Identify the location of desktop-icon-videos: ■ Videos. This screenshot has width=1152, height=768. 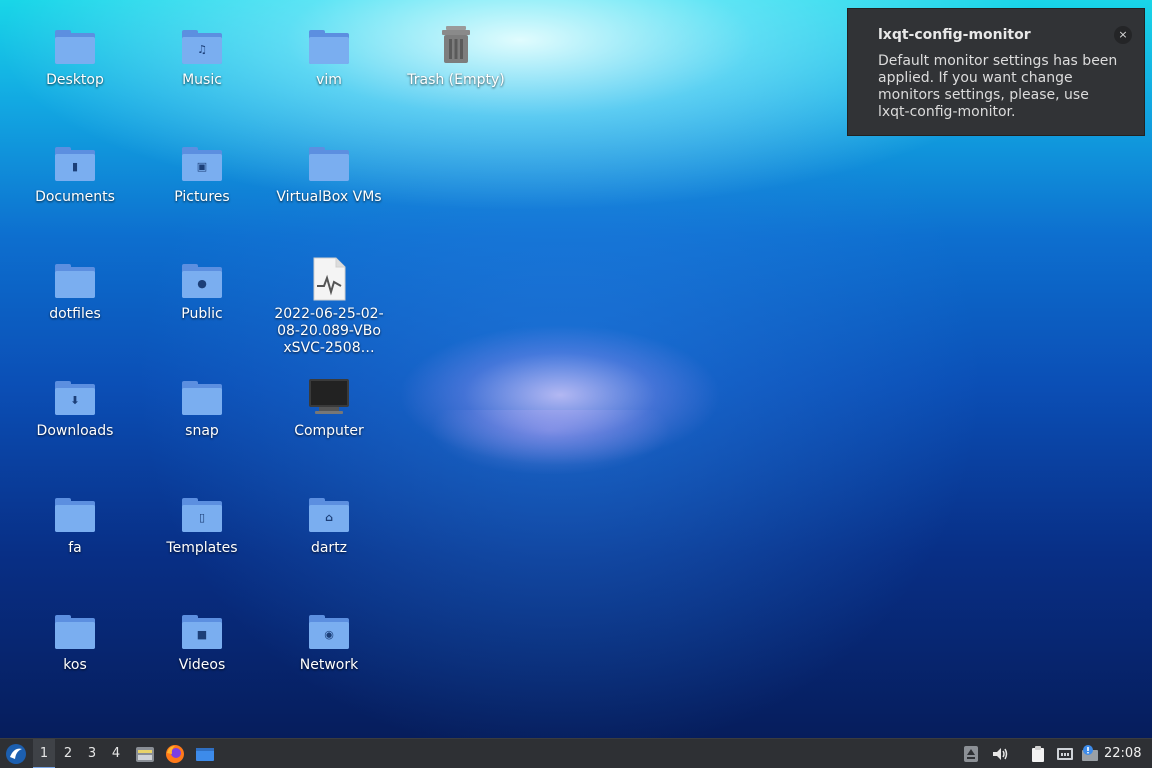
(202, 640).